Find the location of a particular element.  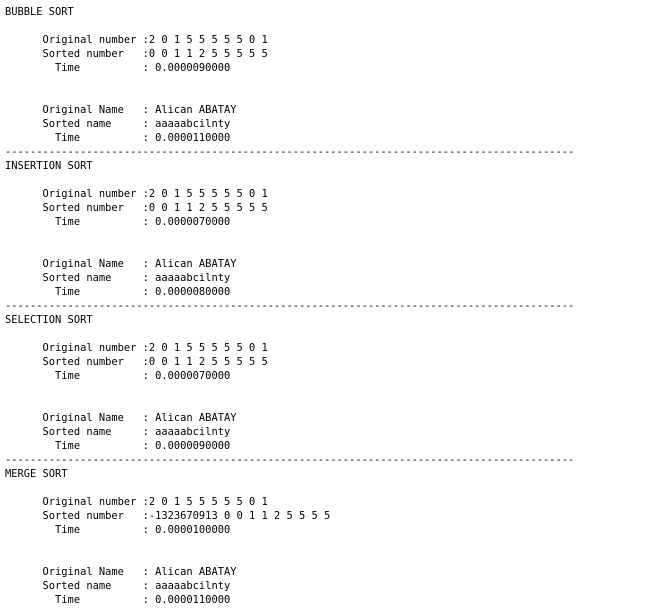

console-line: Time : 0.0000080000 is located at coordinates (118, 292).